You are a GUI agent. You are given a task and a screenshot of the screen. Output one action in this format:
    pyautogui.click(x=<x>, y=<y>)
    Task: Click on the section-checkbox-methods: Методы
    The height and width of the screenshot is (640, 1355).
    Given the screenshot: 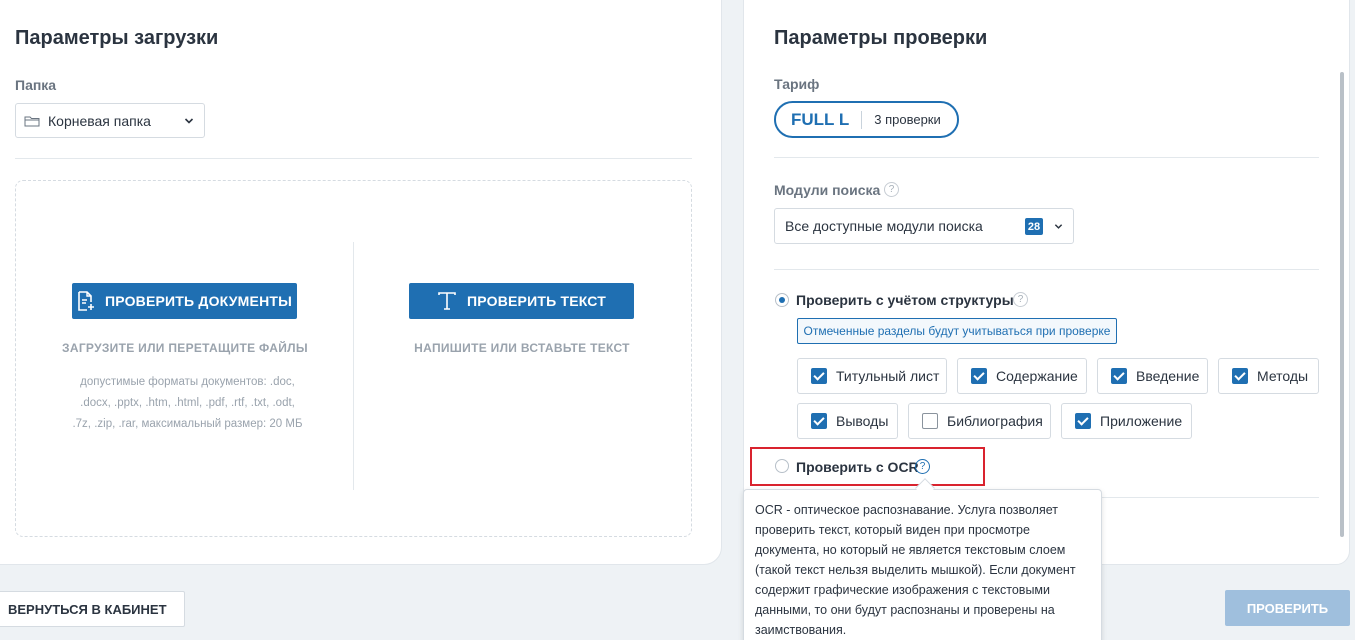 What is the action you would take?
    pyautogui.click(x=1268, y=376)
    